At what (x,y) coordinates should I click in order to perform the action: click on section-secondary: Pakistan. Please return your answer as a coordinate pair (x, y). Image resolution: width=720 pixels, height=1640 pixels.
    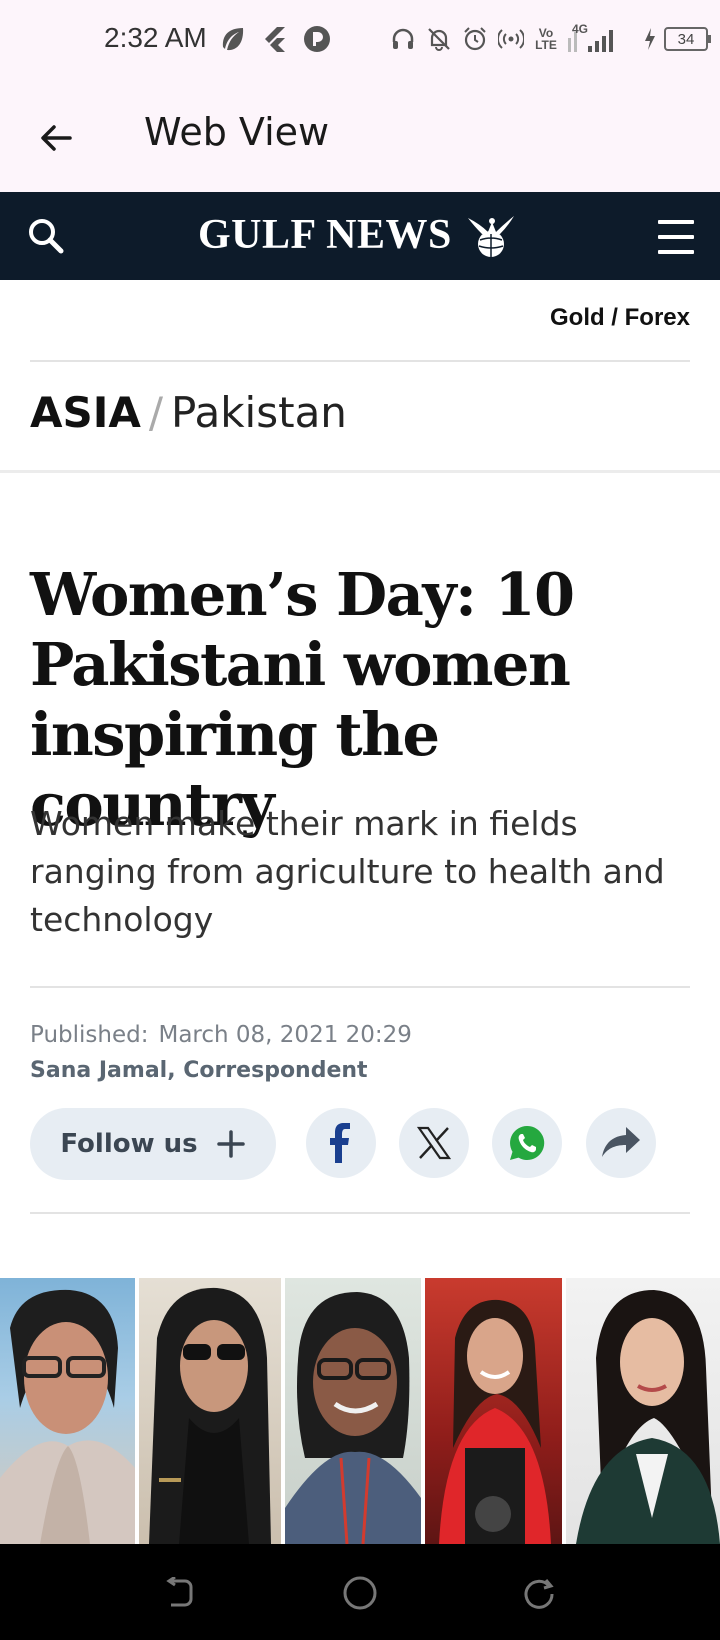
    Looking at the image, I should click on (259, 412).